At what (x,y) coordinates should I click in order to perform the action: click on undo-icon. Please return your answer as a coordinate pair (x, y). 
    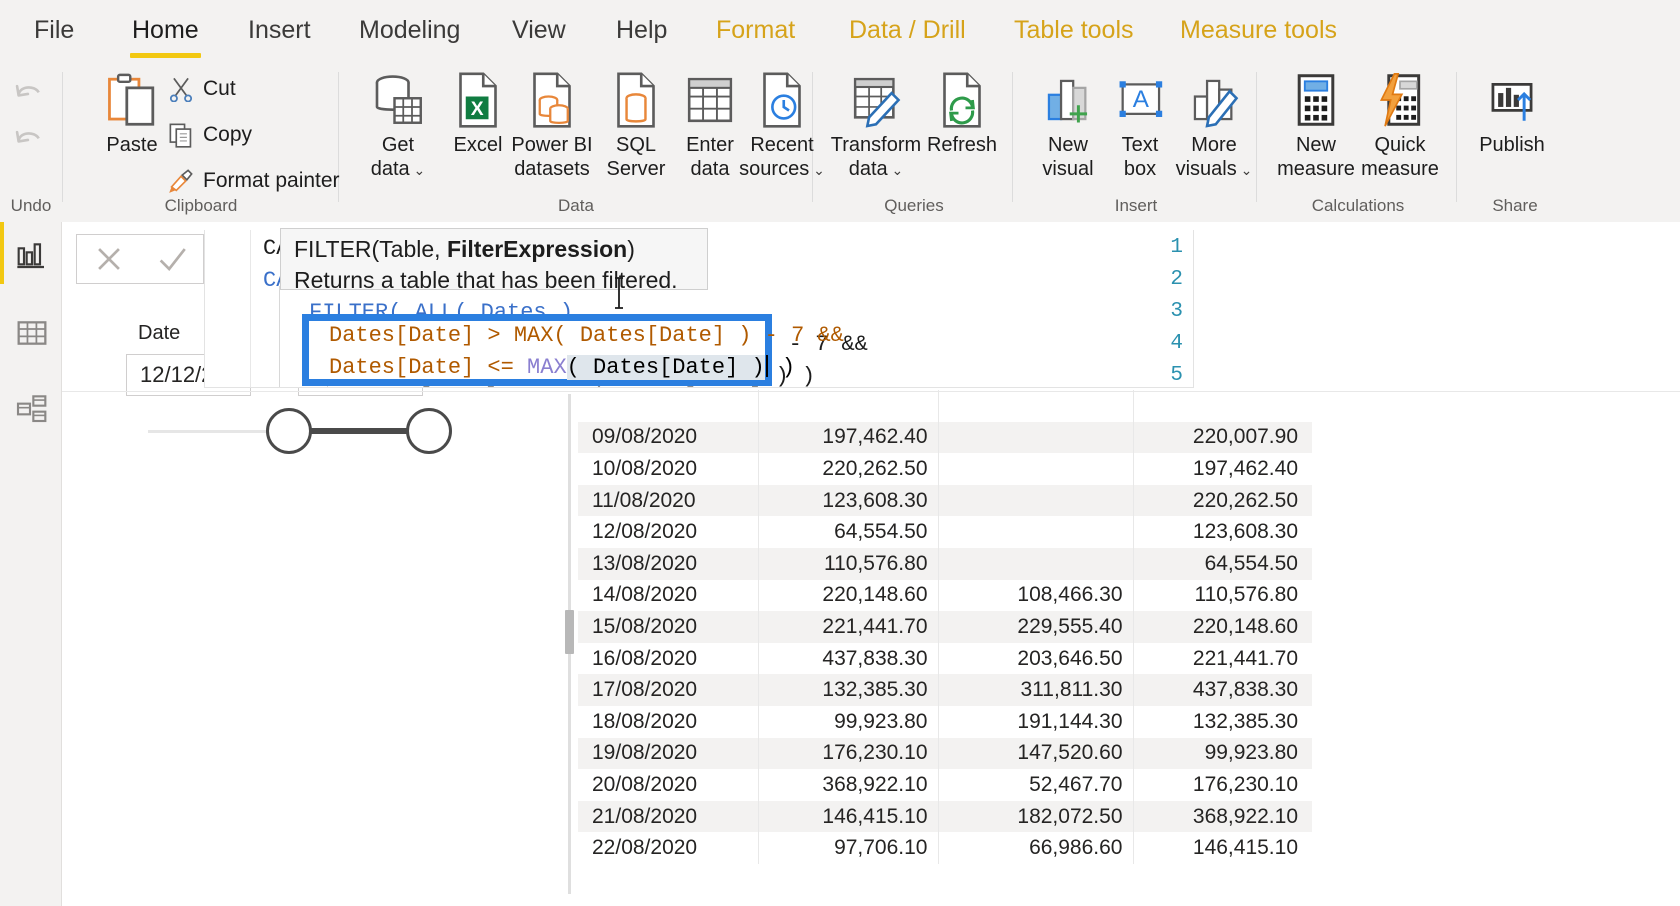
    Looking at the image, I should click on (31, 97).